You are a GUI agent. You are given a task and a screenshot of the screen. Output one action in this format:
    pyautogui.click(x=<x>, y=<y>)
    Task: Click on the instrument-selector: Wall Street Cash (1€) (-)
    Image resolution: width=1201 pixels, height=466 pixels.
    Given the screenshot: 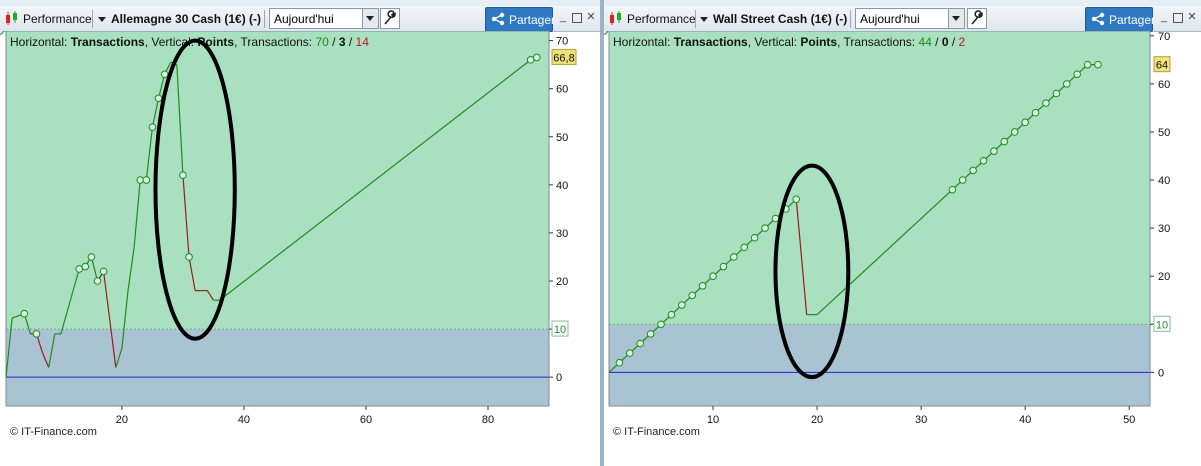 What is the action you would take?
    pyautogui.click(x=773, y=19)
    